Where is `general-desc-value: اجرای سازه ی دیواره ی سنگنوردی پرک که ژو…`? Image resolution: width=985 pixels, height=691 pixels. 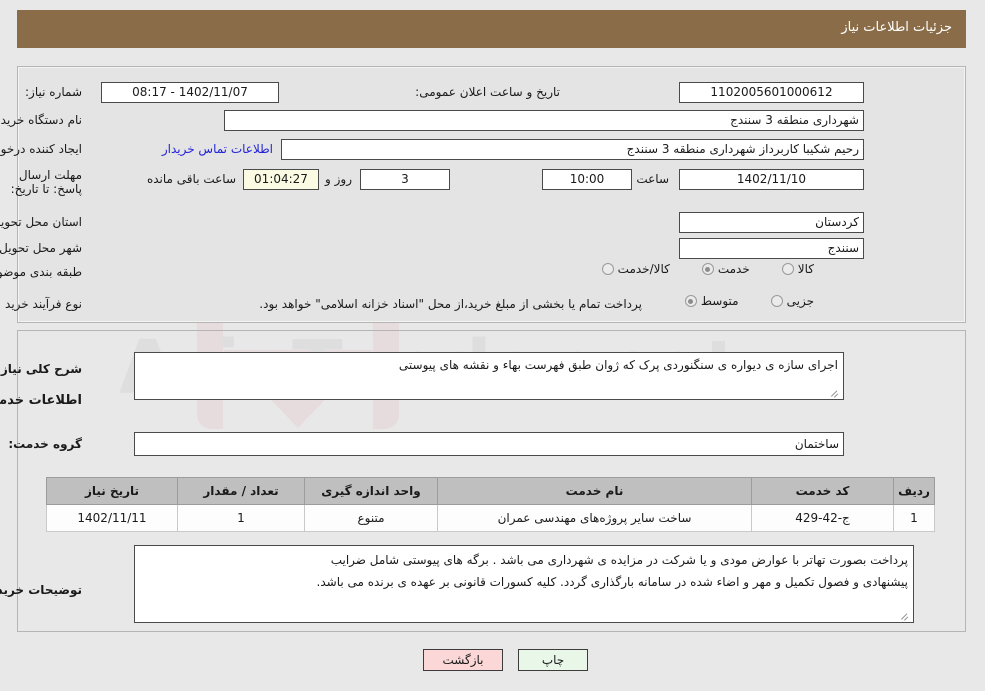 general-desc-value: اجرای سازه ی دیواره ی سنگنوردی پرک که ژو… is located at coordinates (619, 365).